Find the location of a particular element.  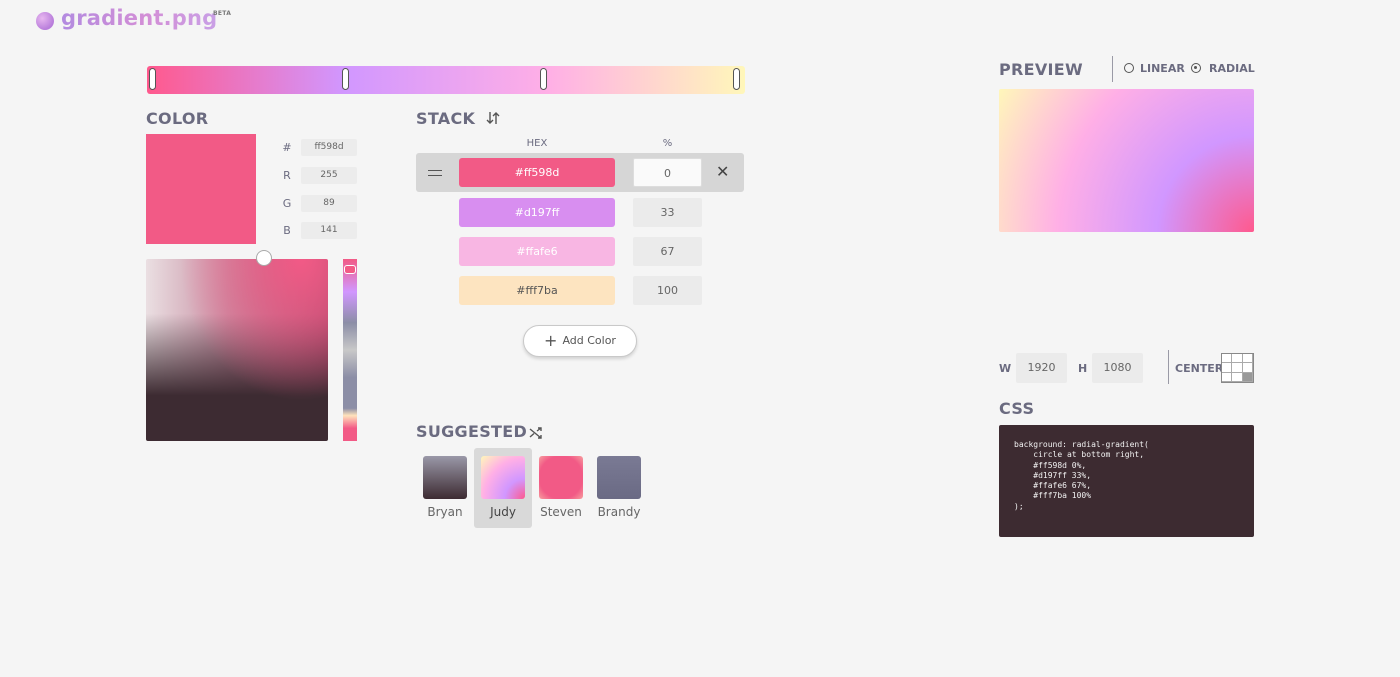

percent-column-header: % is located at coordinates (667, 143).